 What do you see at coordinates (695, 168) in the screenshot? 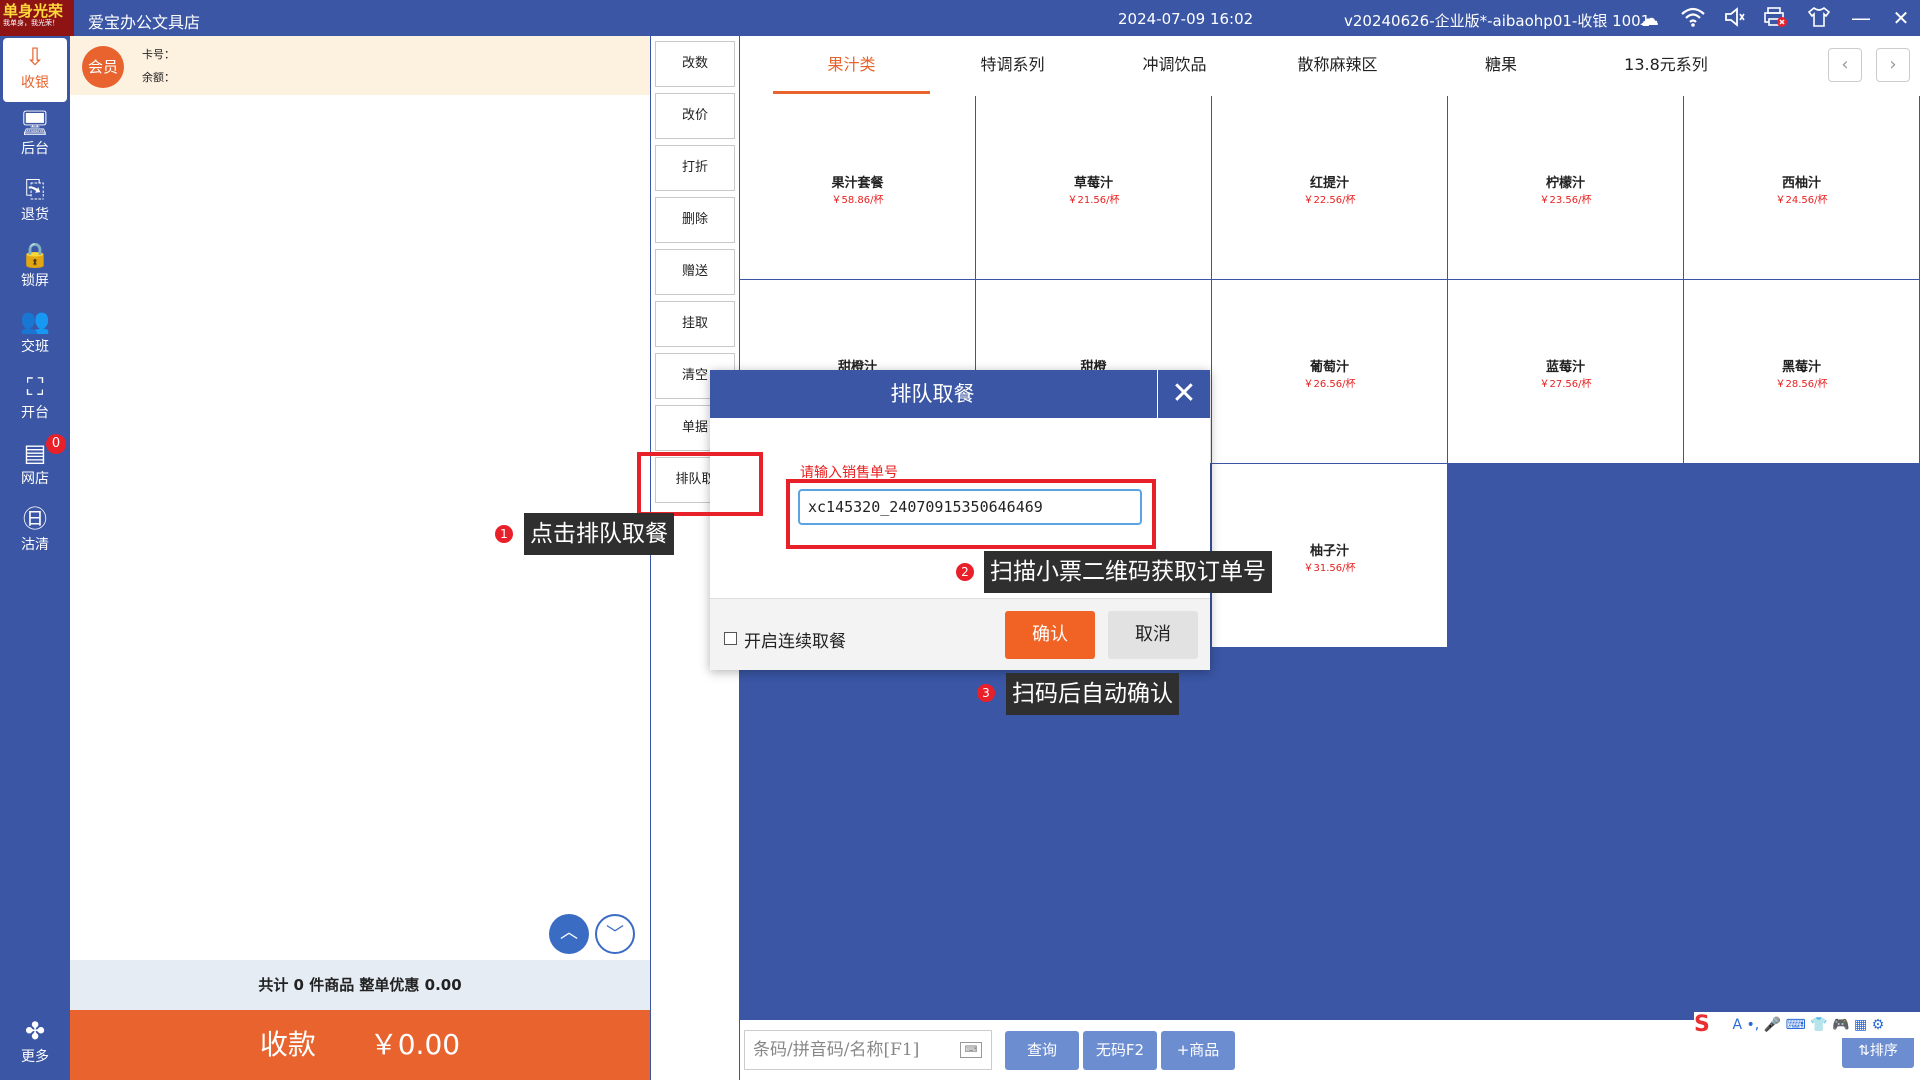
I see `discount-button: 打折` at bounding box center [695, 168].